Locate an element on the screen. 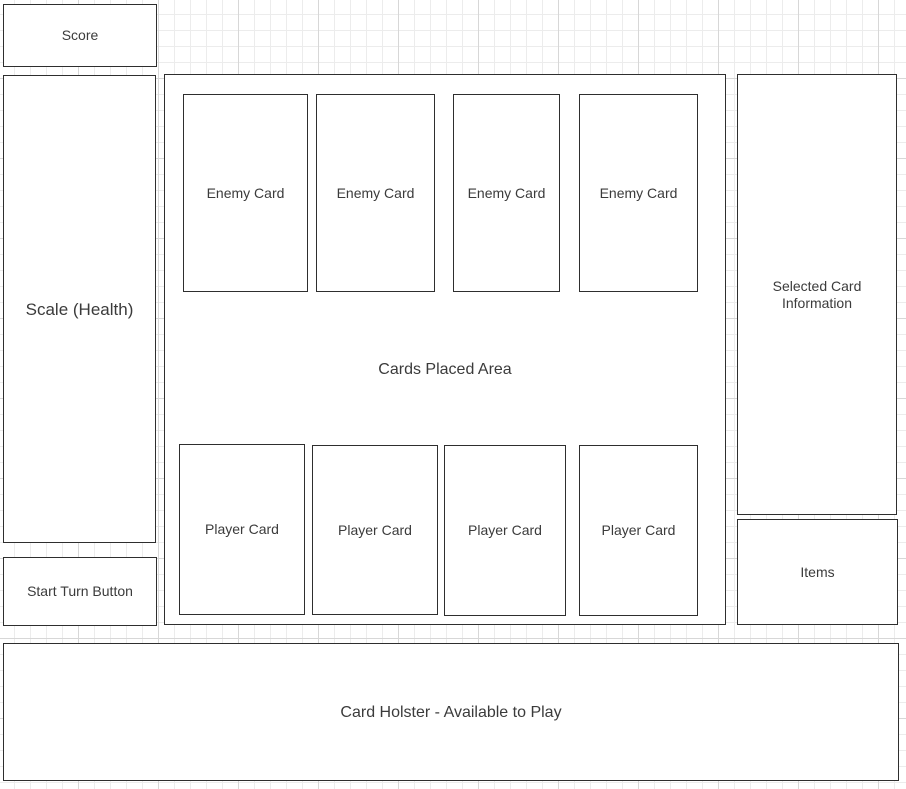  items-panel: Items is located at coordinates (817, 572).